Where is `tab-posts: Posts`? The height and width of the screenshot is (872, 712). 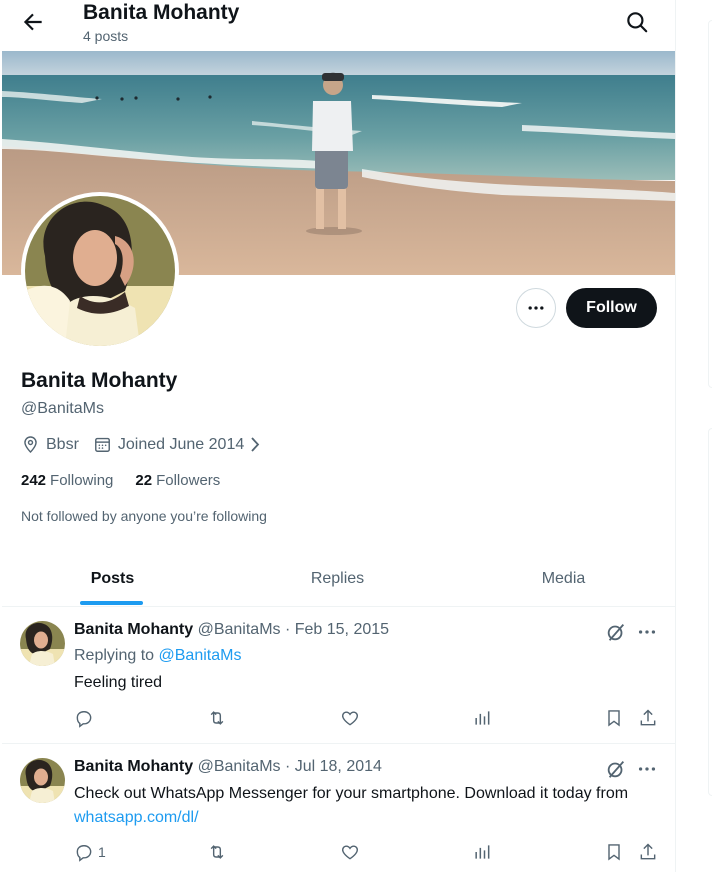
tab-posts: Posts is located at coordinates (112, 578).